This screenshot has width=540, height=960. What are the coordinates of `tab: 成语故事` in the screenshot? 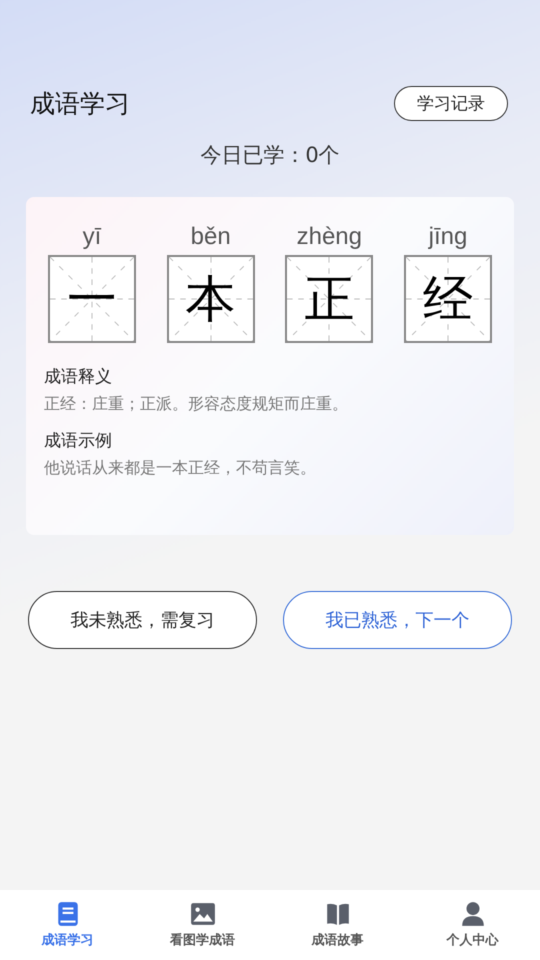 It's located at (337, 925).